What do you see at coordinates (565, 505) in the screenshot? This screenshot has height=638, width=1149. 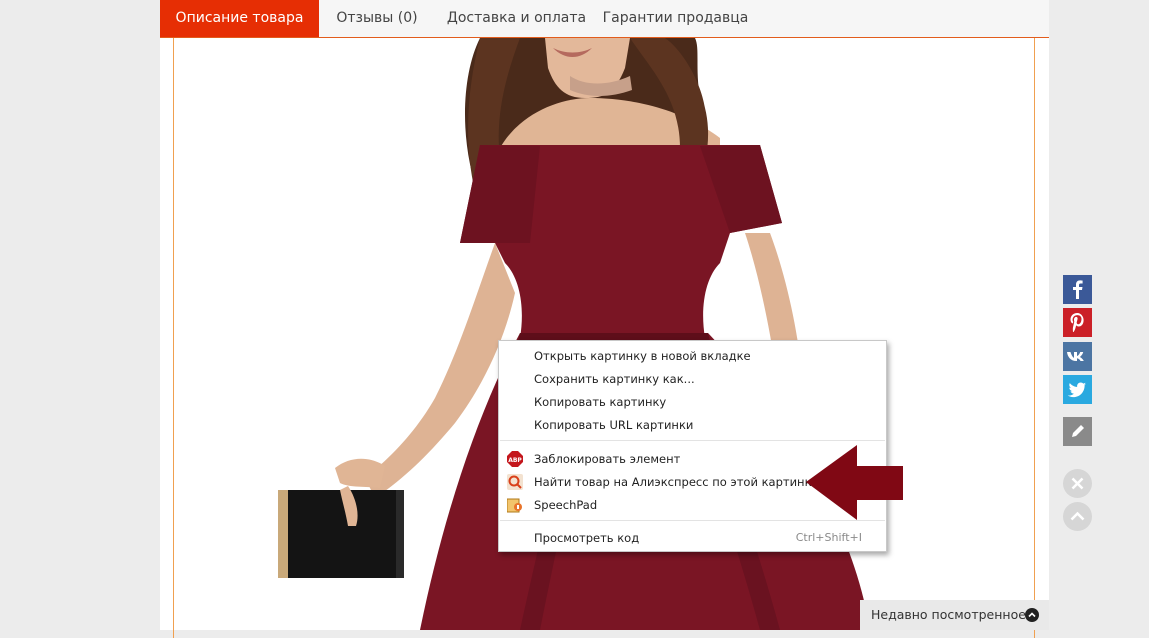 I see `menu-speechpad: SpeechPad` at bounding box center [565, 505].